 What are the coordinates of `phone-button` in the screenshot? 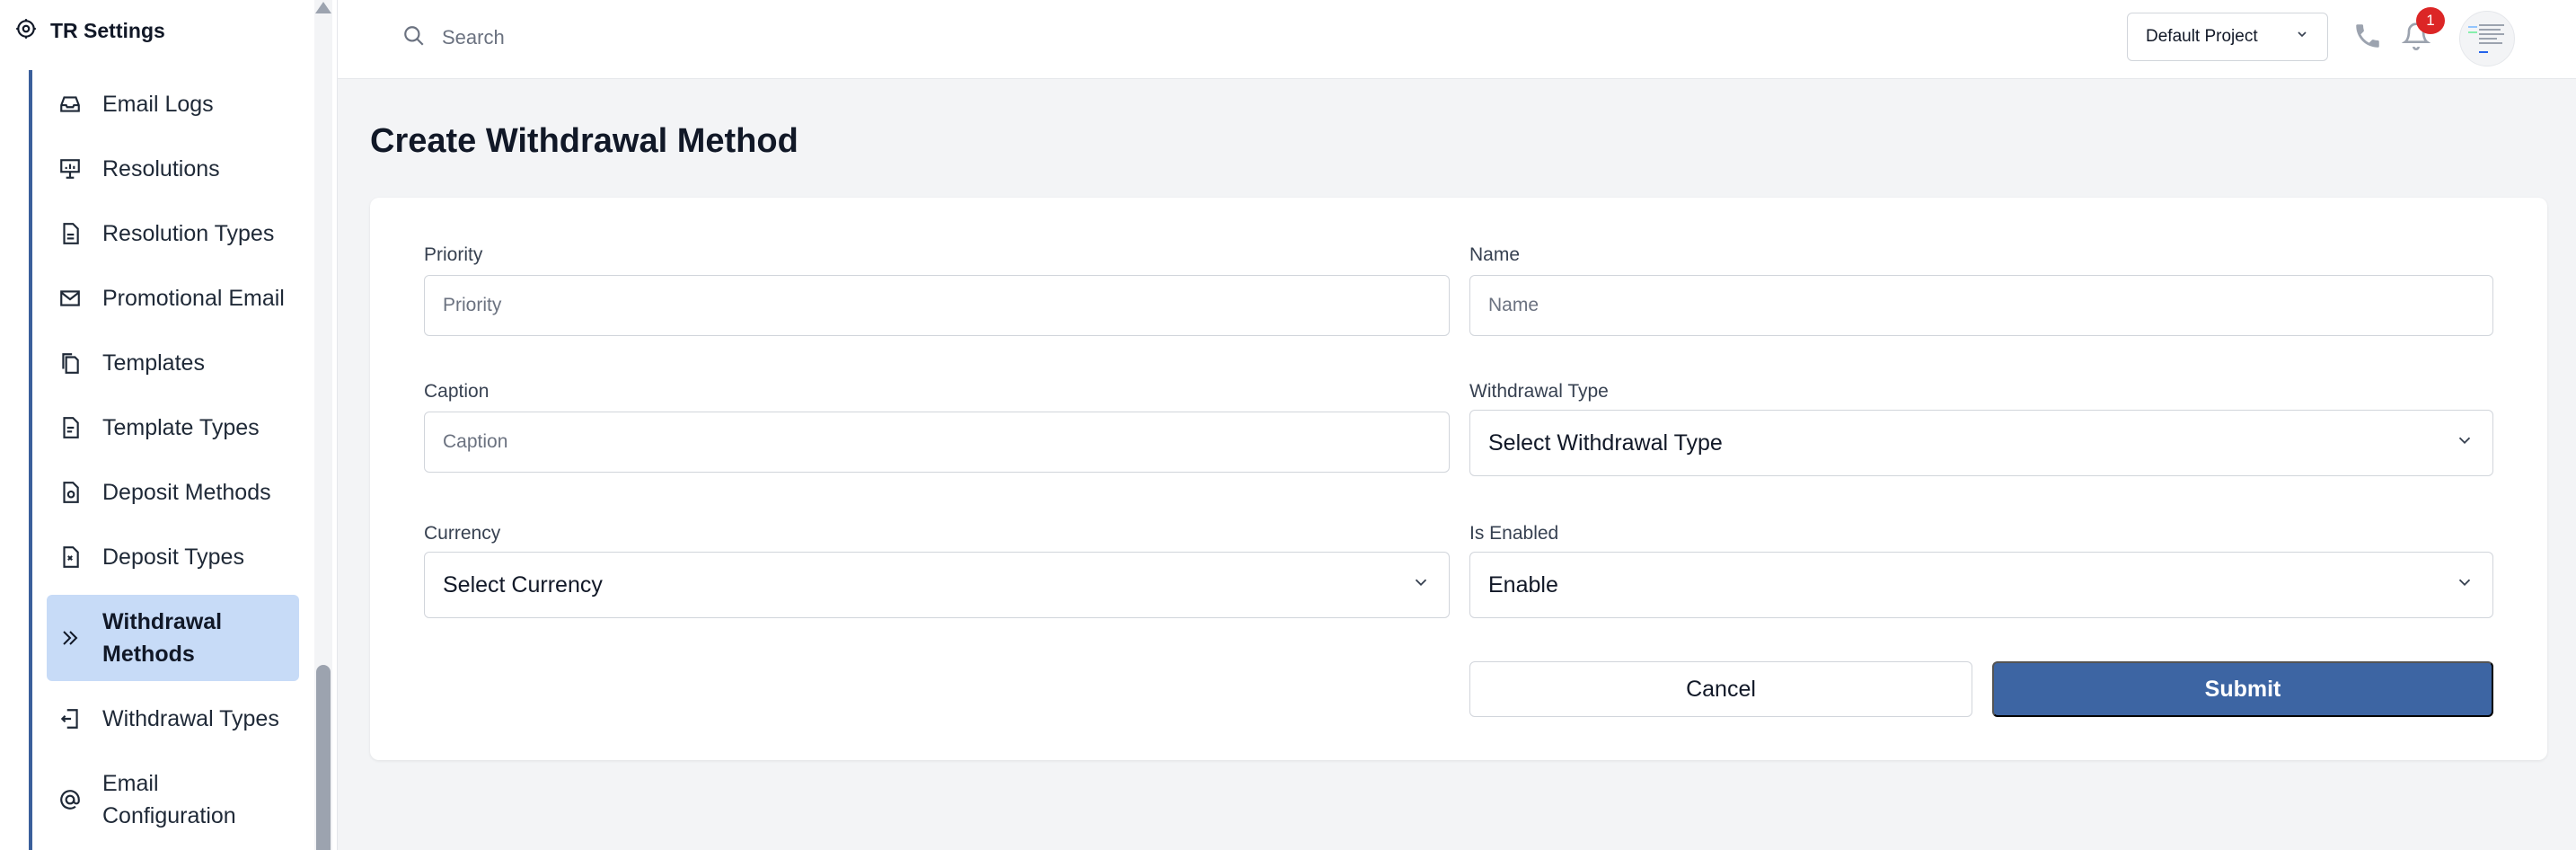 It's located at (2367, 38).